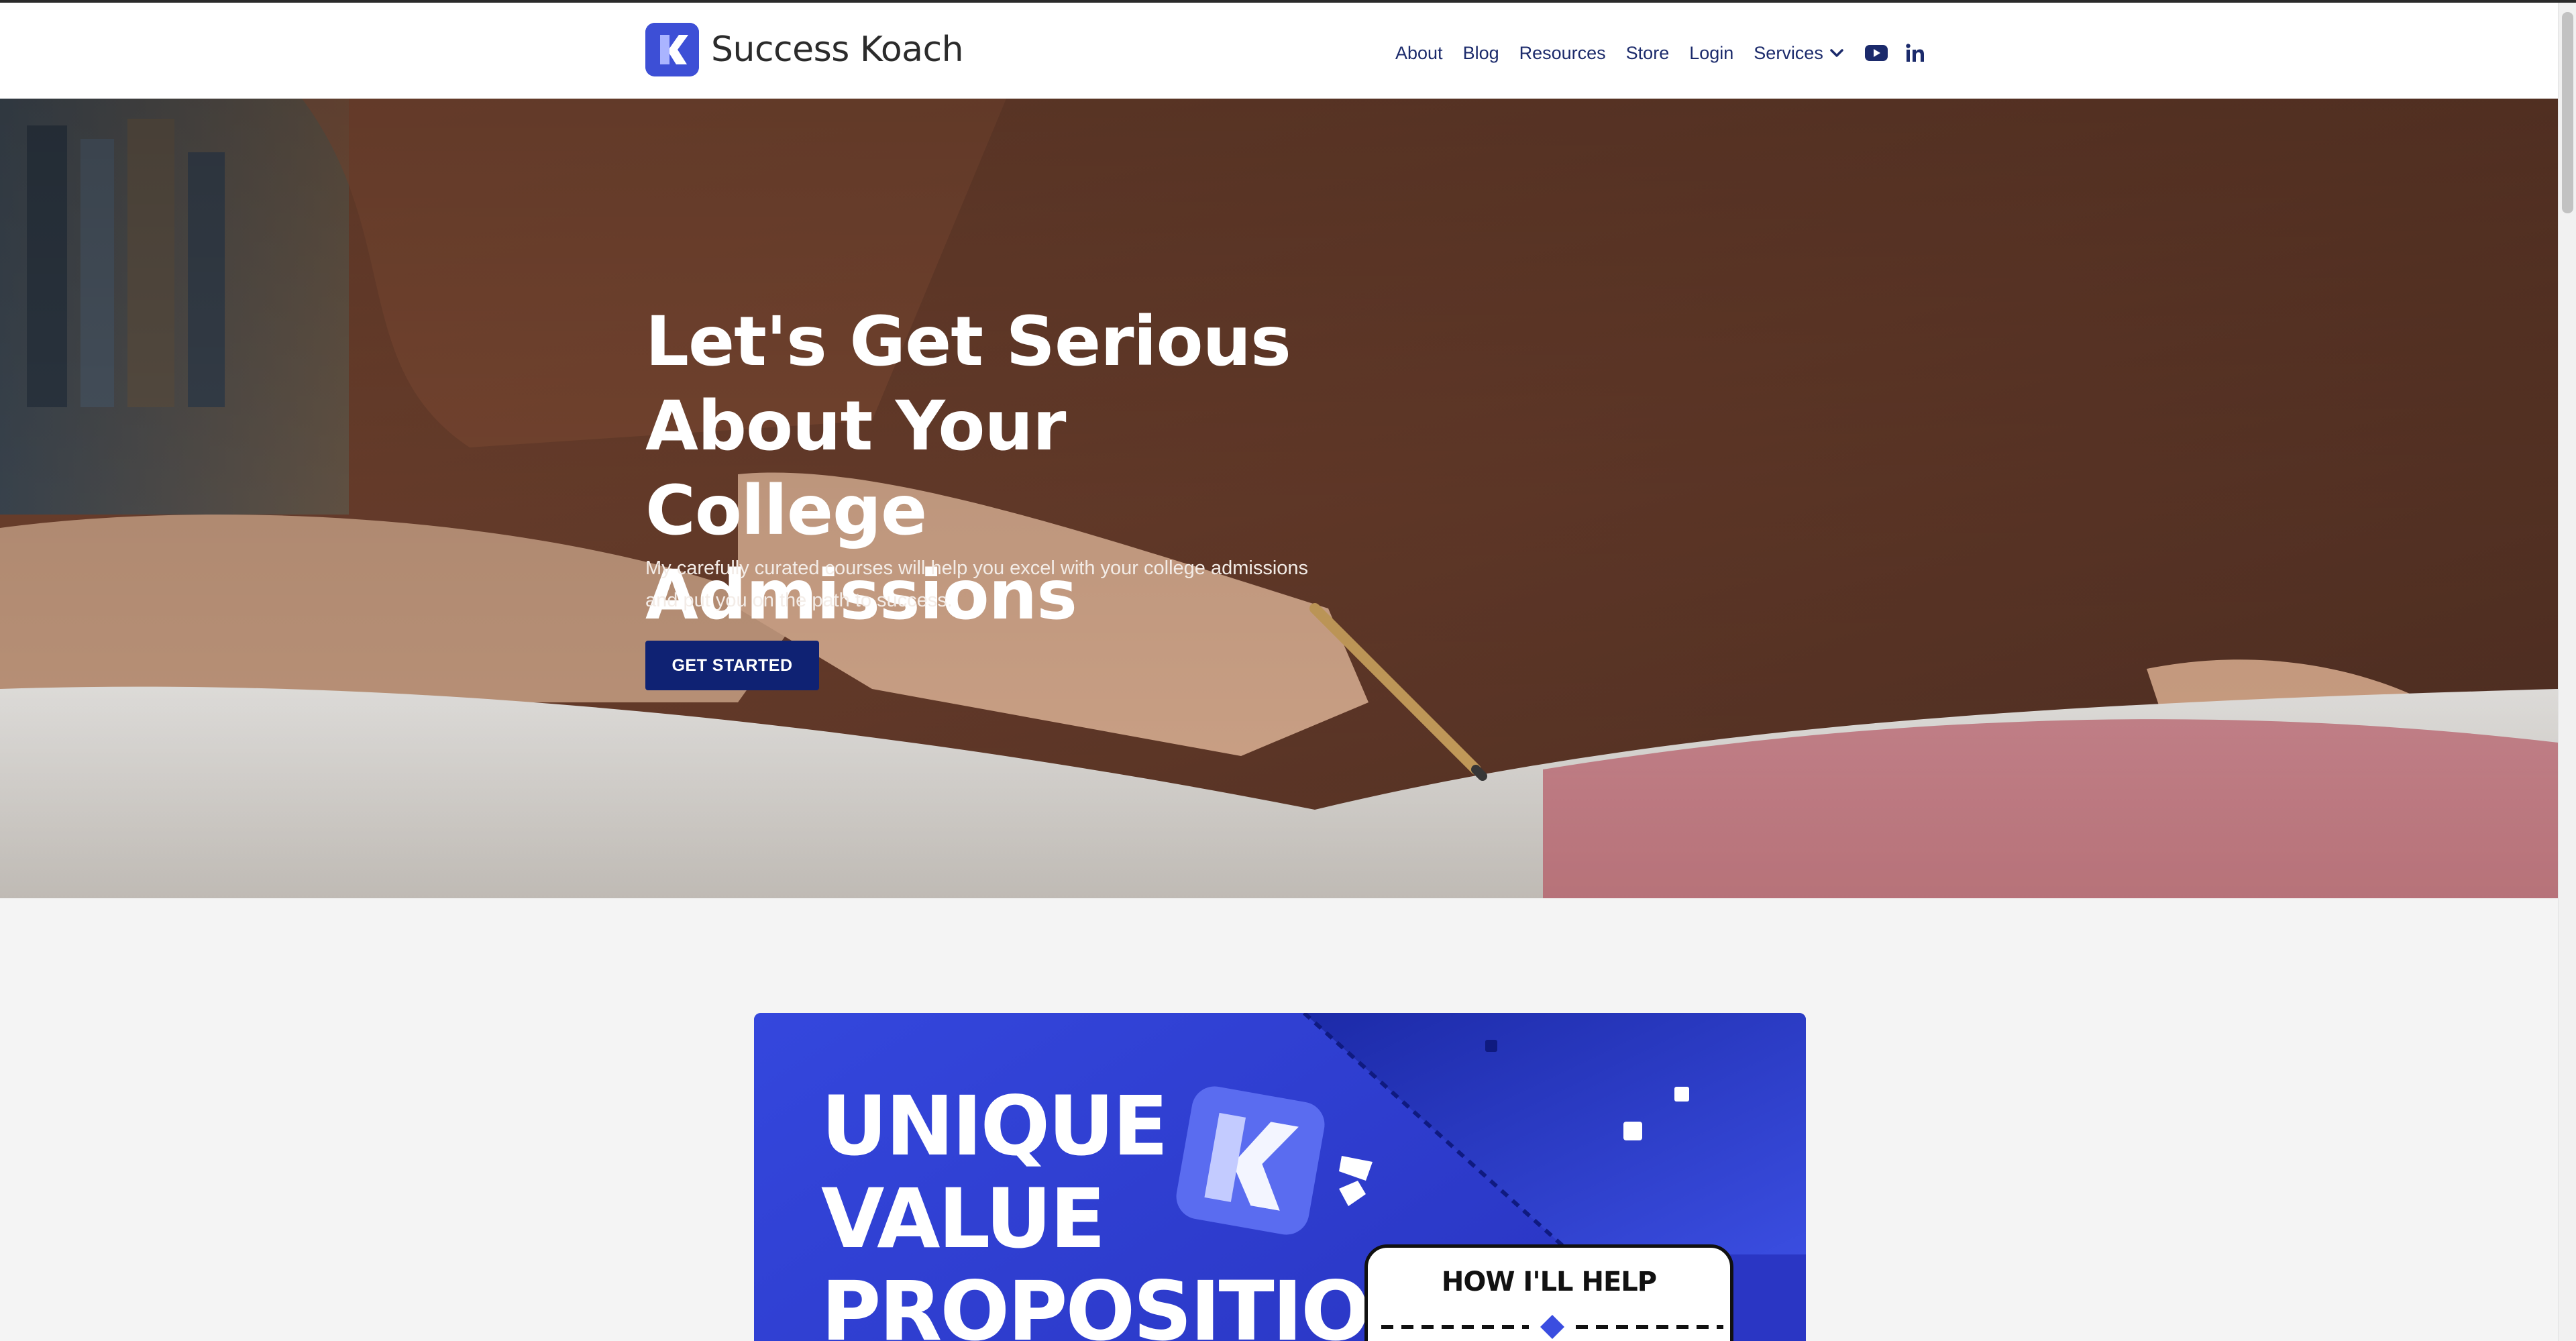 The image size is (2576, 1341). What do you see at coordinates (1915, 53) in the screenshot?
I see `linkedin-icon` at bounding box center [1915, 53].